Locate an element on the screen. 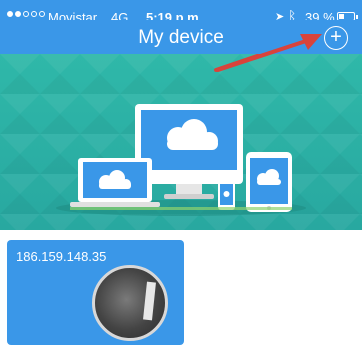 Image resolution: width=362 pixels, height=349 pixels. page-title: My device is located at coordinates (181, 37).